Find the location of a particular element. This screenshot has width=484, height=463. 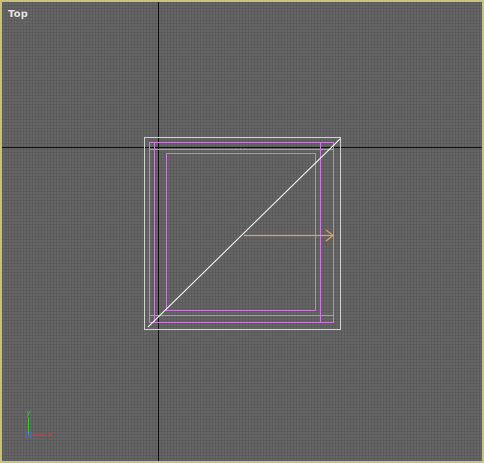

axis-y-label: y is located at coordinates (28, 412).